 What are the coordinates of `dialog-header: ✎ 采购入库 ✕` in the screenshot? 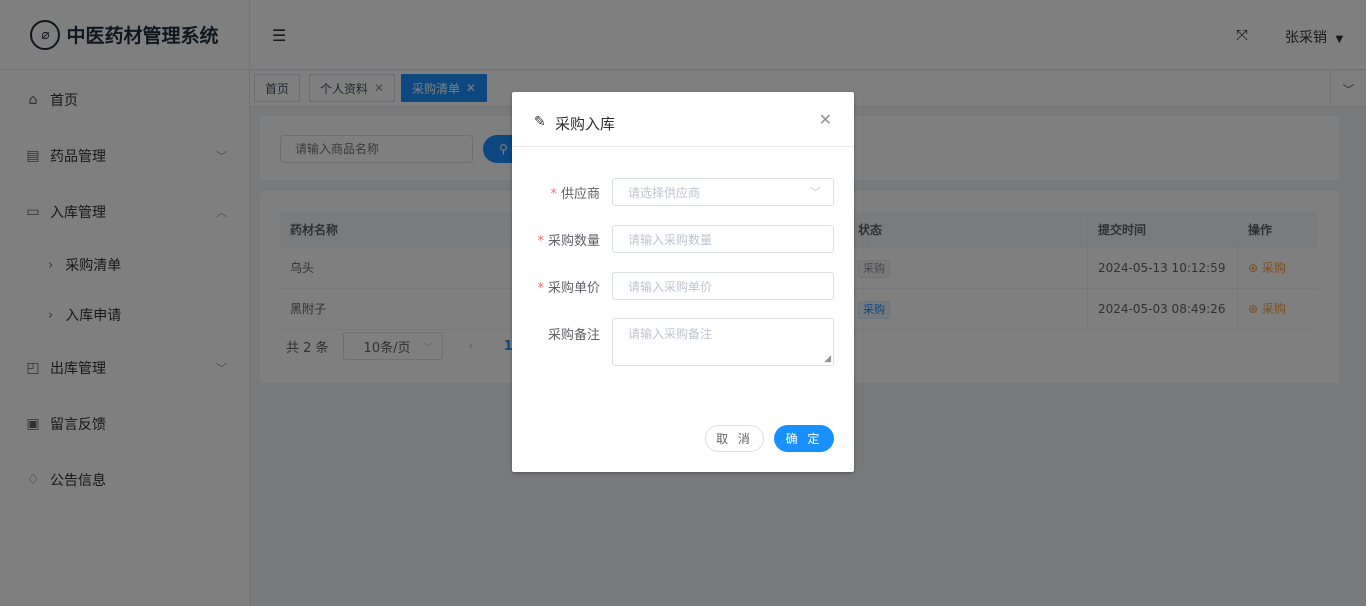 It's located at (683, 119).